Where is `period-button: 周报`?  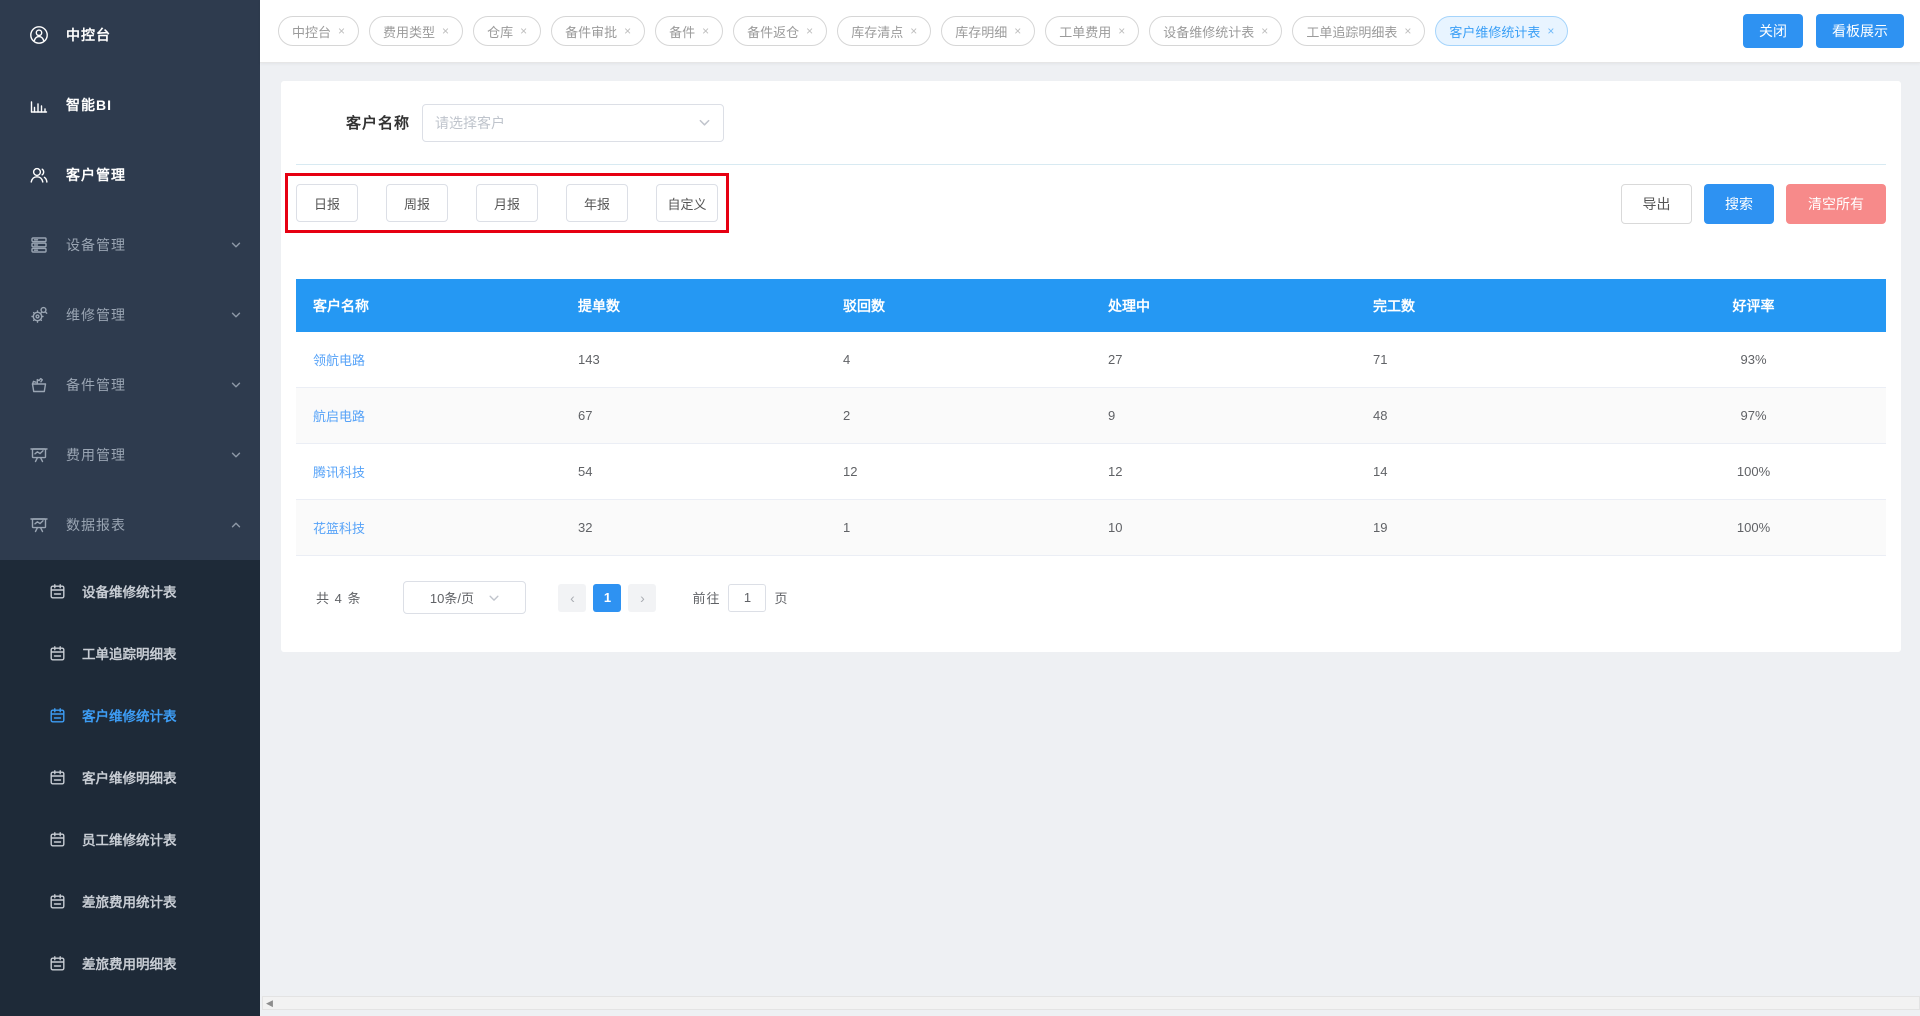
period-button: 周报 is located at coordinates (417, 203).